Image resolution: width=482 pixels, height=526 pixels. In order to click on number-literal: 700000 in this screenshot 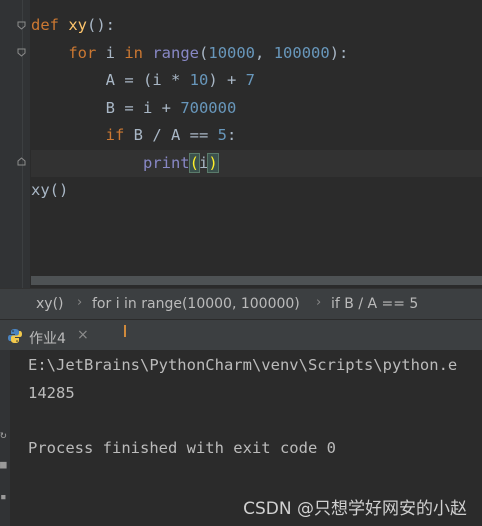, I will do `click(208, 107)`.